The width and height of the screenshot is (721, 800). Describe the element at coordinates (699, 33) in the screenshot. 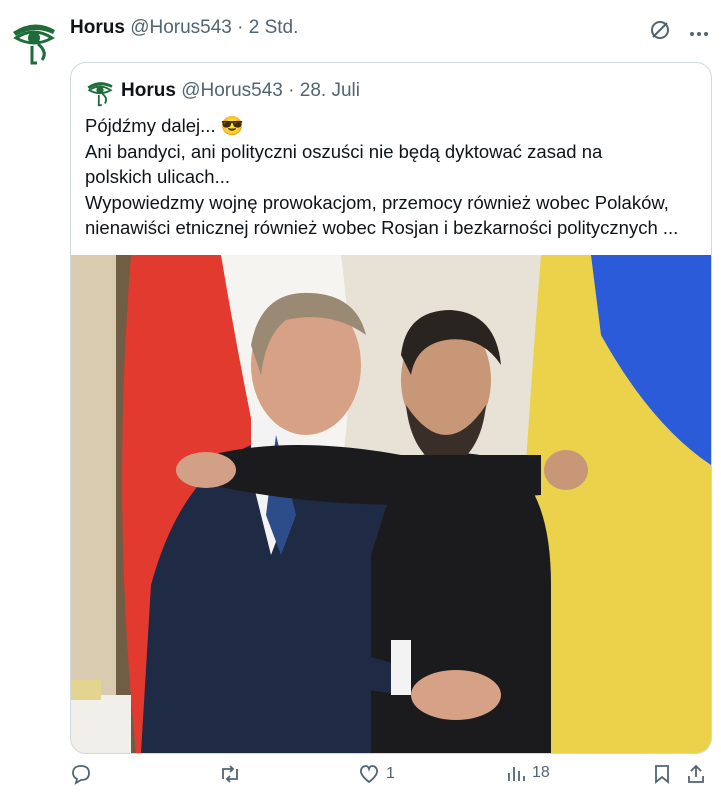

I see `more-icon` at that location.